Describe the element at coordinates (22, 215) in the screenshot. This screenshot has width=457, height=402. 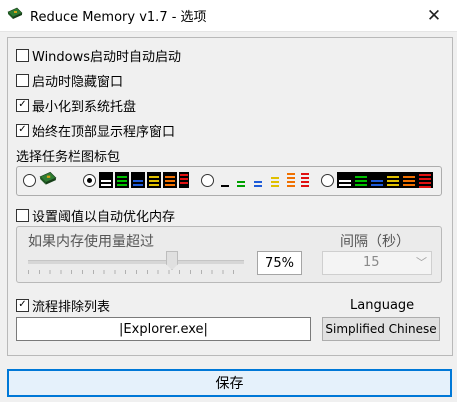
I see `checkbox-auto-optimize` at that location.